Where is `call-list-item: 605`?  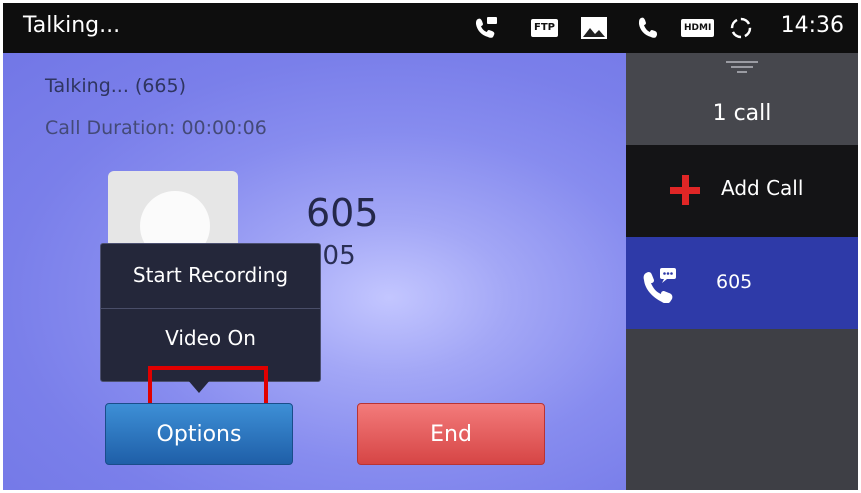
call-list-item: 605 is located at coordinates (742, 283).